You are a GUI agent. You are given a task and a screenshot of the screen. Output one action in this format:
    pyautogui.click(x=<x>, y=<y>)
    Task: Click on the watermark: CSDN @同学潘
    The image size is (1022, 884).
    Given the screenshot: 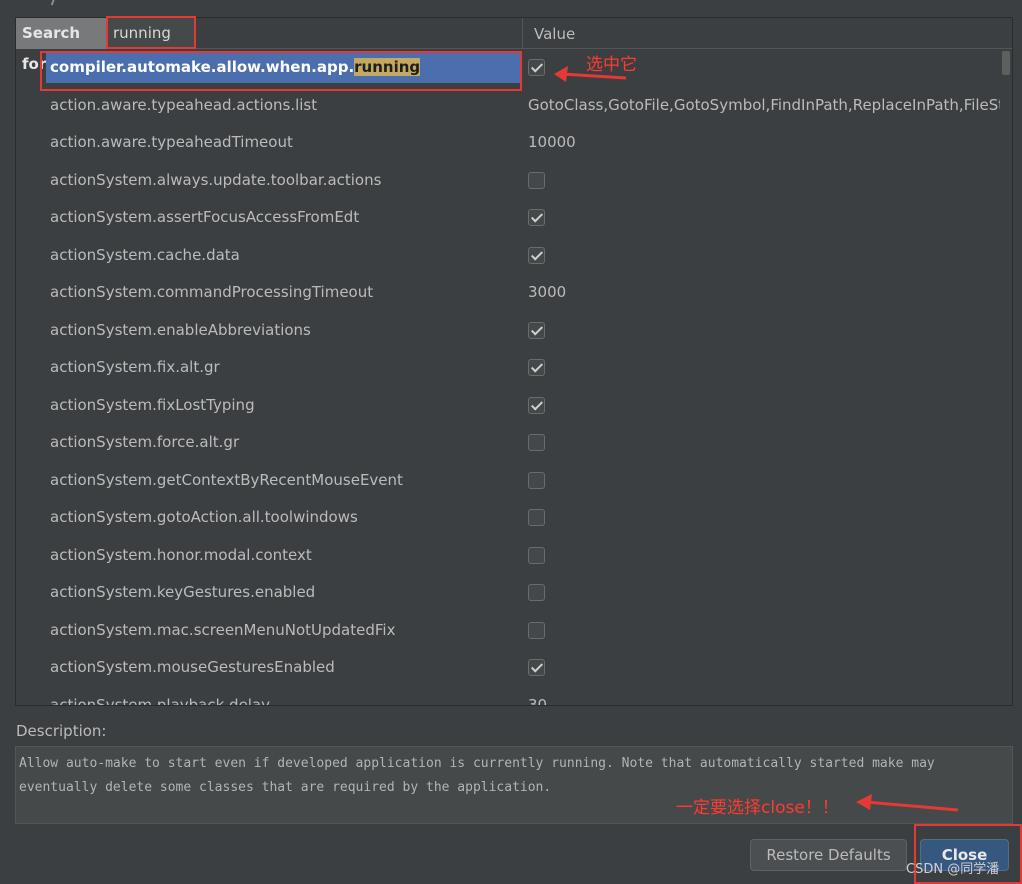 What is the action you would take?
    pyautogui.click(x=953, y=869)
    